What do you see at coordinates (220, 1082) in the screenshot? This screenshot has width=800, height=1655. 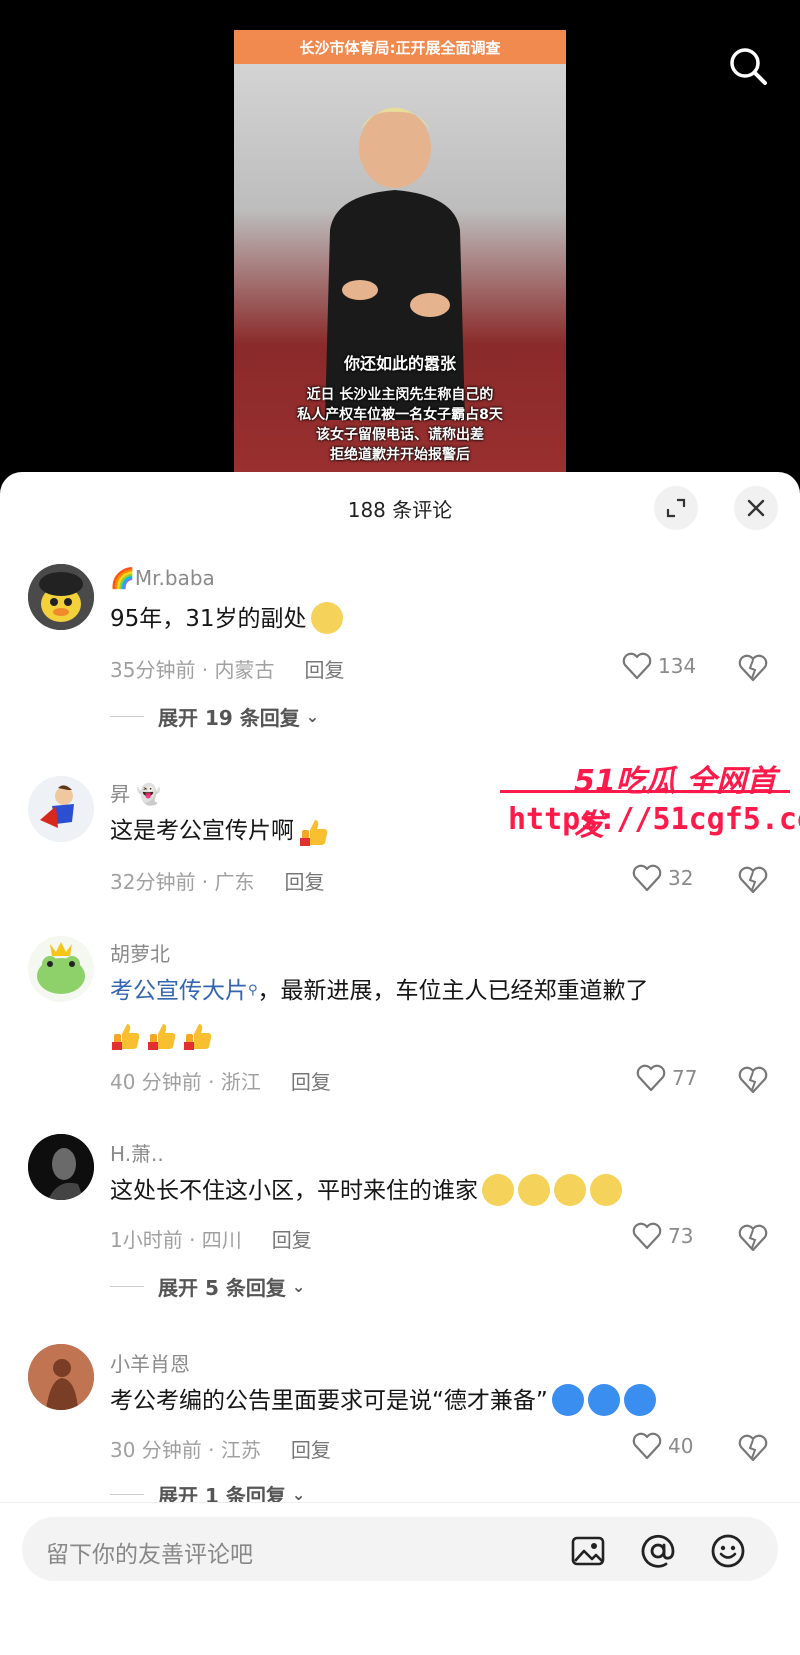 I see `comment-meta: 40 分钟前 · 浙江 回复` at bounding box center [220, 1082].